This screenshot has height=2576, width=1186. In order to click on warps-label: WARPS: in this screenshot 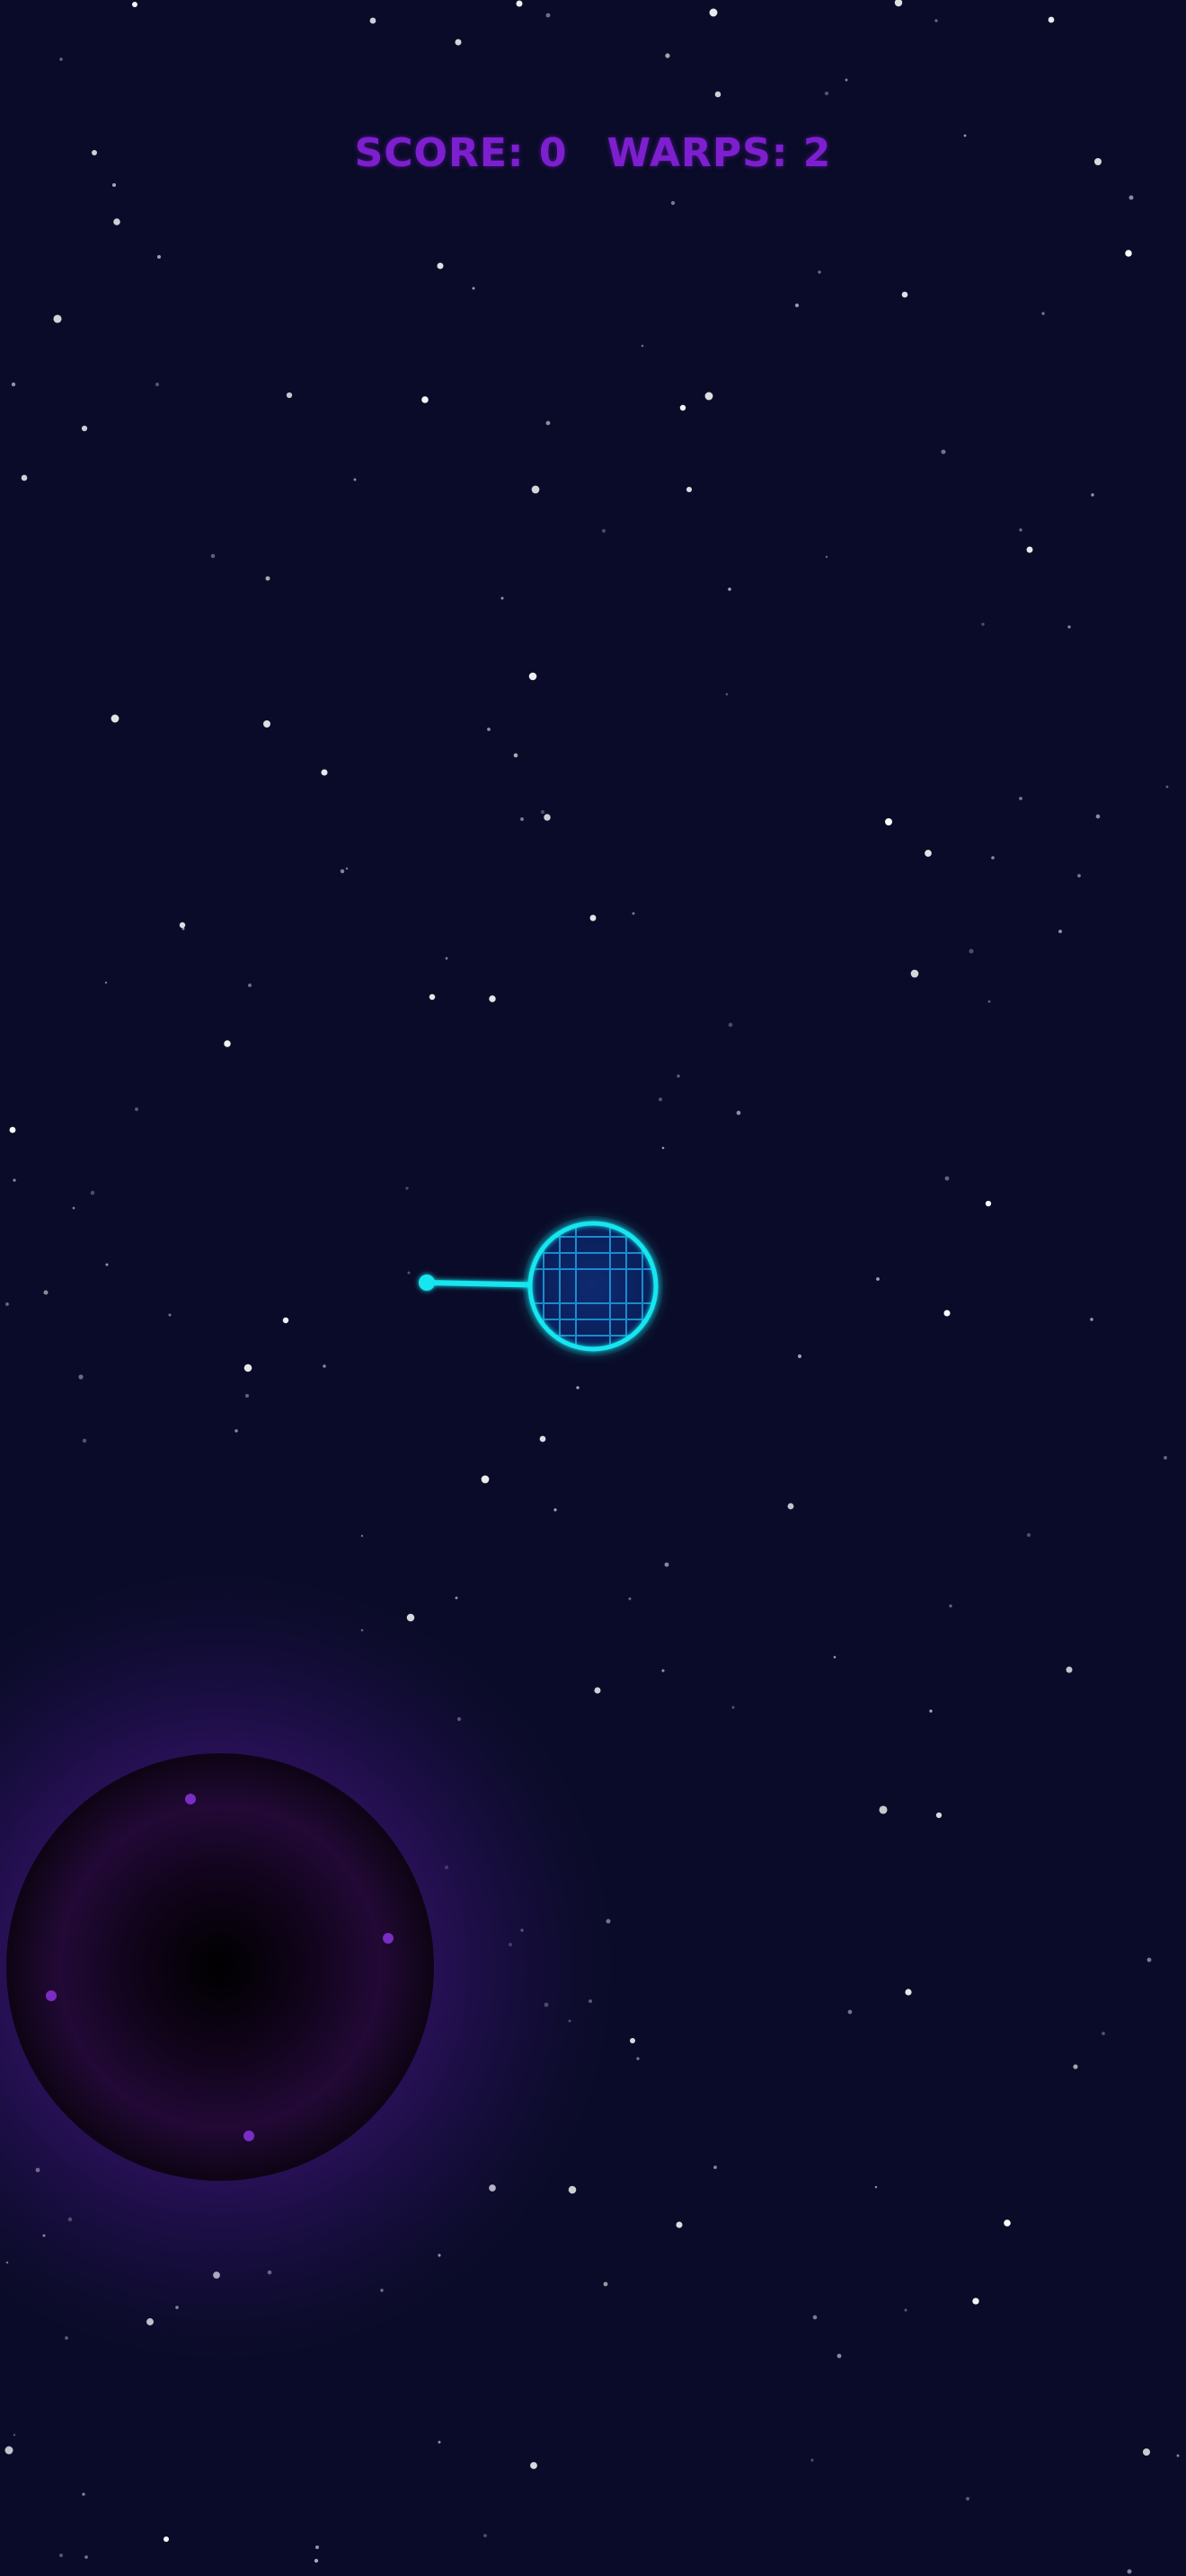, I will do `click(697, 153)`.